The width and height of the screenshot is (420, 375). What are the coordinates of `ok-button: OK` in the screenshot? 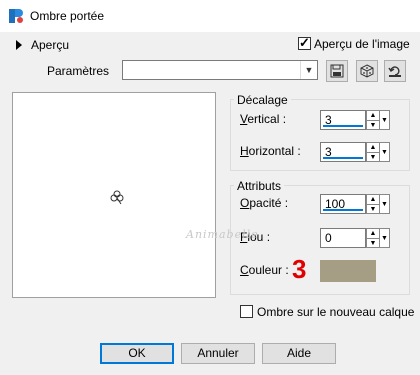 It's located at (137, 353).